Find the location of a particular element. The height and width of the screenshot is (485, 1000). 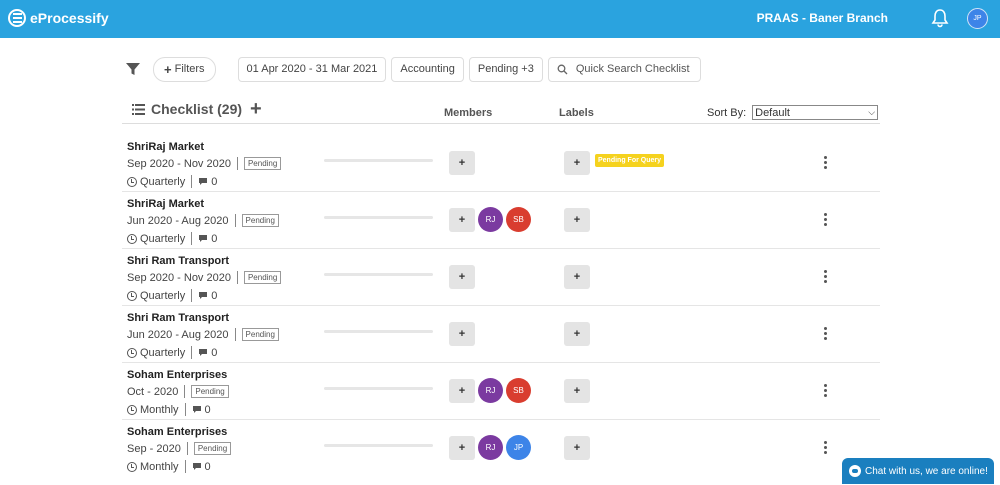

quick-search-input: Quick Search Checklist is located at coordinates (624, 69).